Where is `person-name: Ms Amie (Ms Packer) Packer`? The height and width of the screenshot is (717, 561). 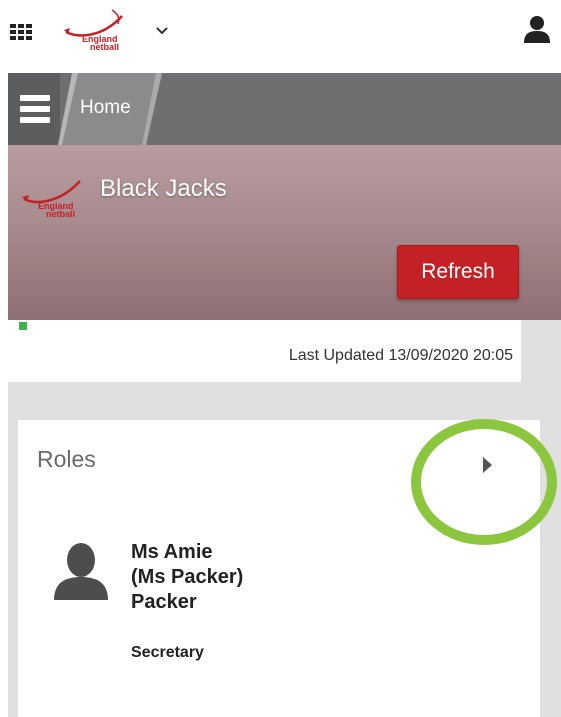 person-name: Ms Amie (Ms Packer) Packer is located at coordinates (191, 577).